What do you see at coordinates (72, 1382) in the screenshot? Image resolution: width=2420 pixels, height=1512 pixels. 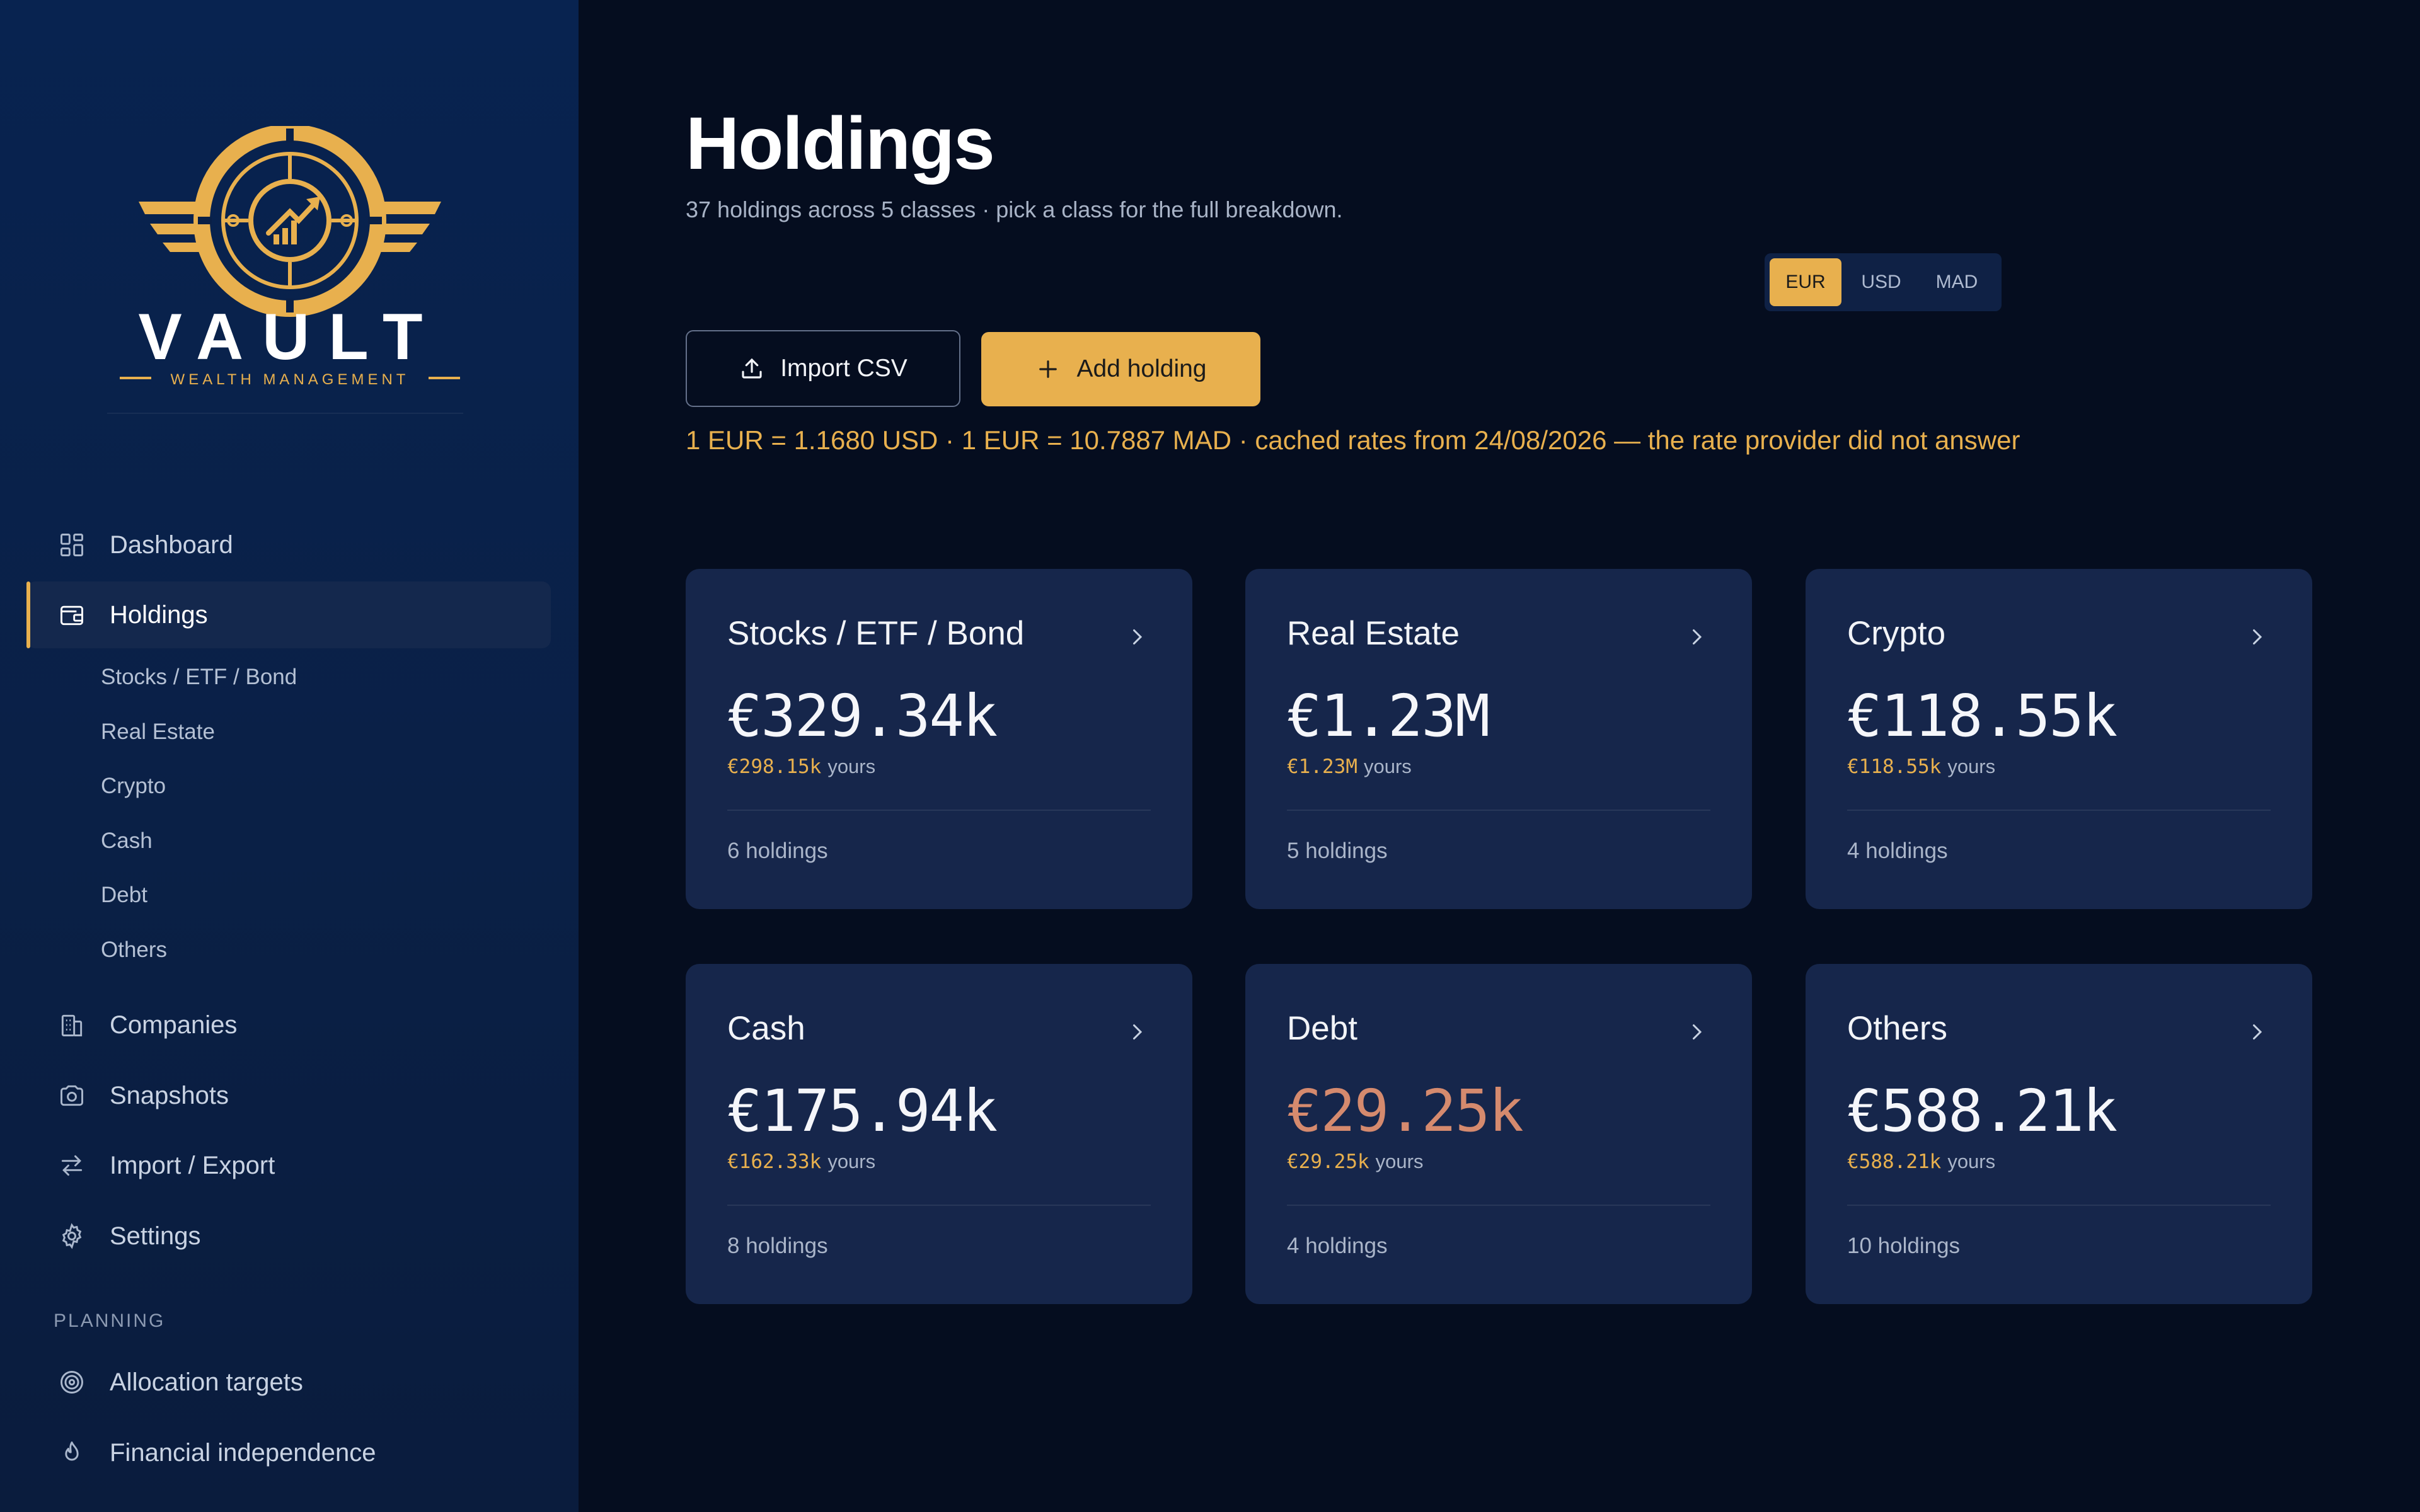 I see `target-icon` at bounding box center [72, 1382].